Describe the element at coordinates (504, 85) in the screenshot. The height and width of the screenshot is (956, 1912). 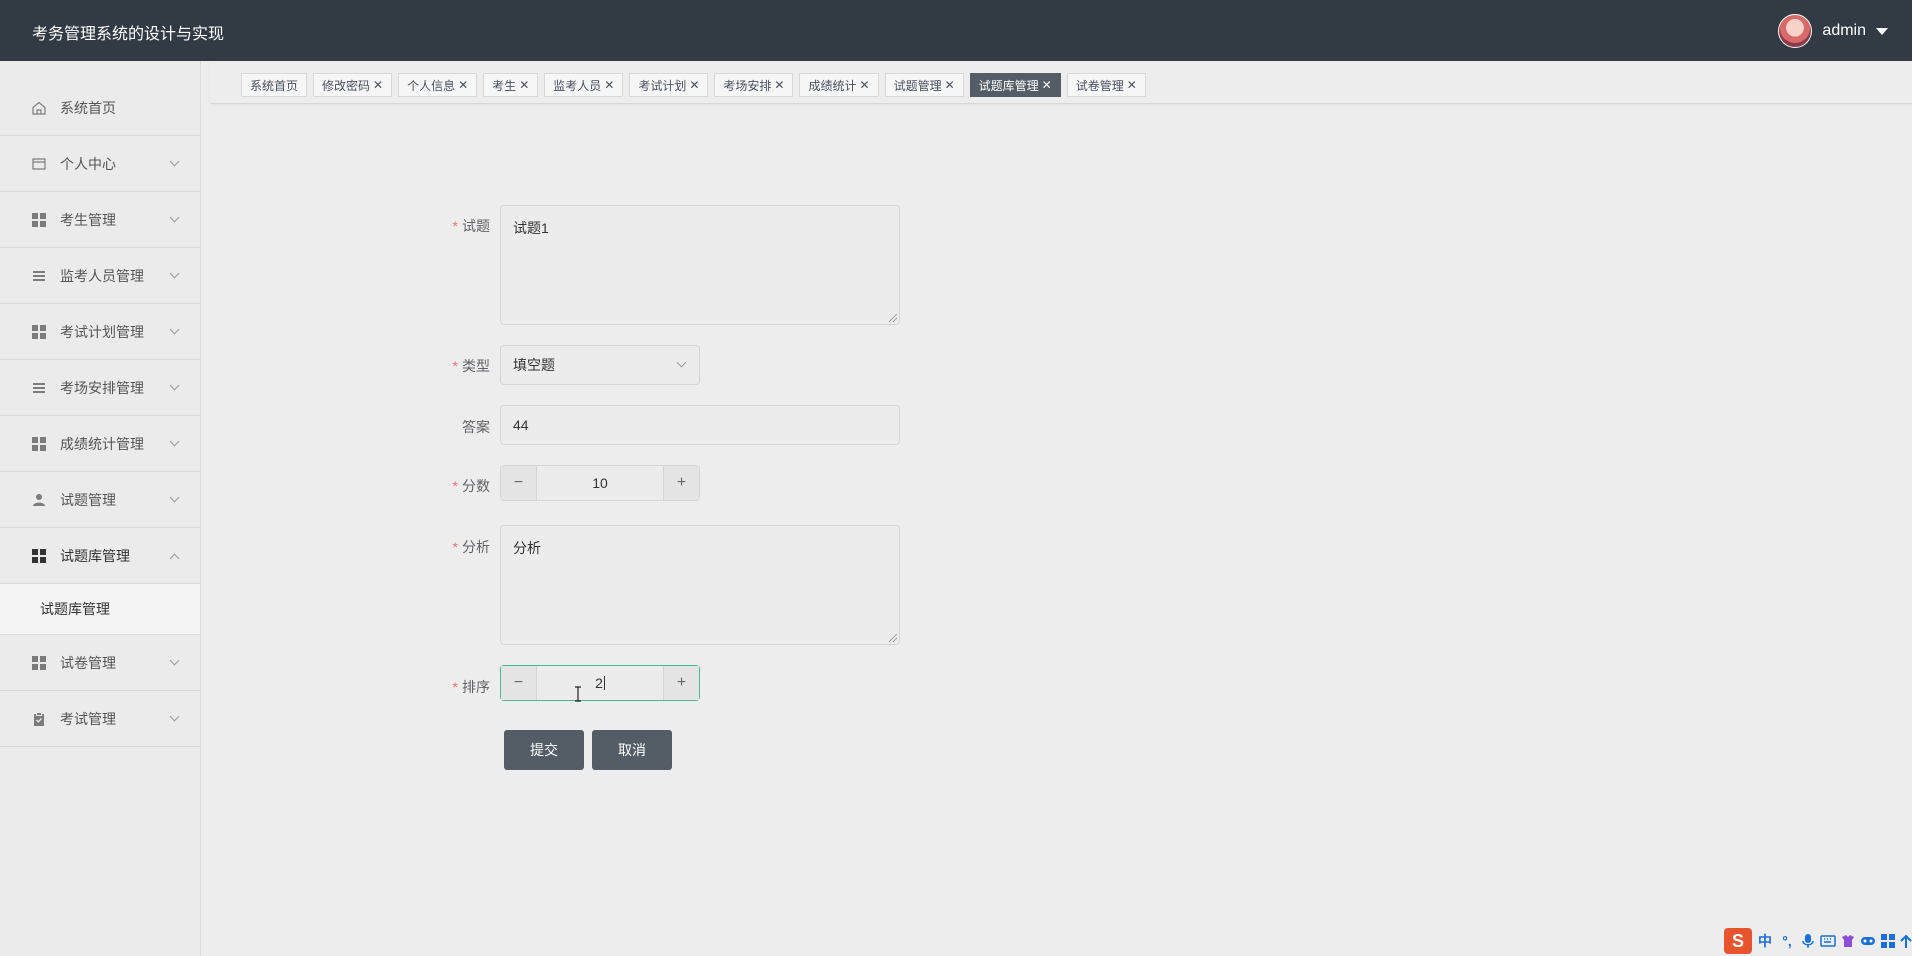
I see `tab-label: 考生` at that location.